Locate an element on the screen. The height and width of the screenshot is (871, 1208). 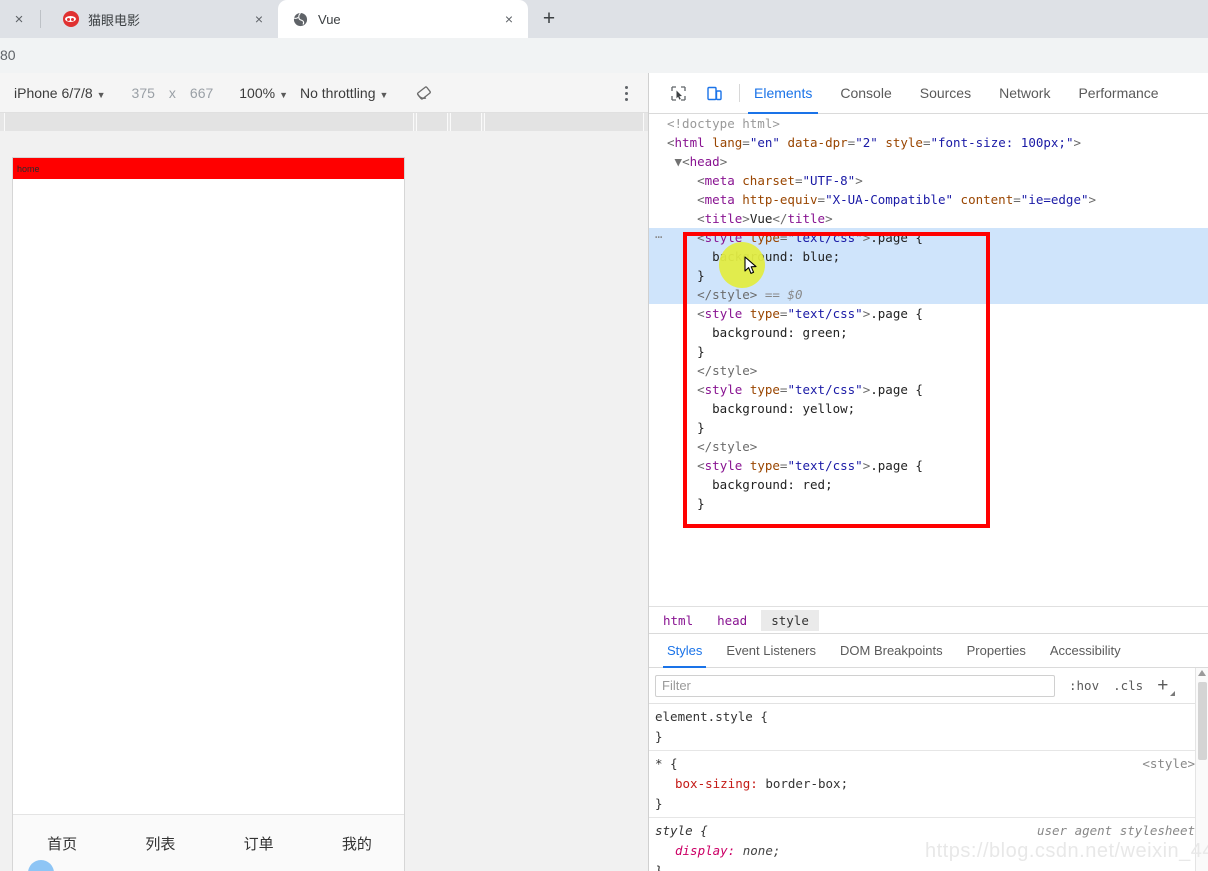
new-style-rule-button: + is located at coordinates (1166, 686).